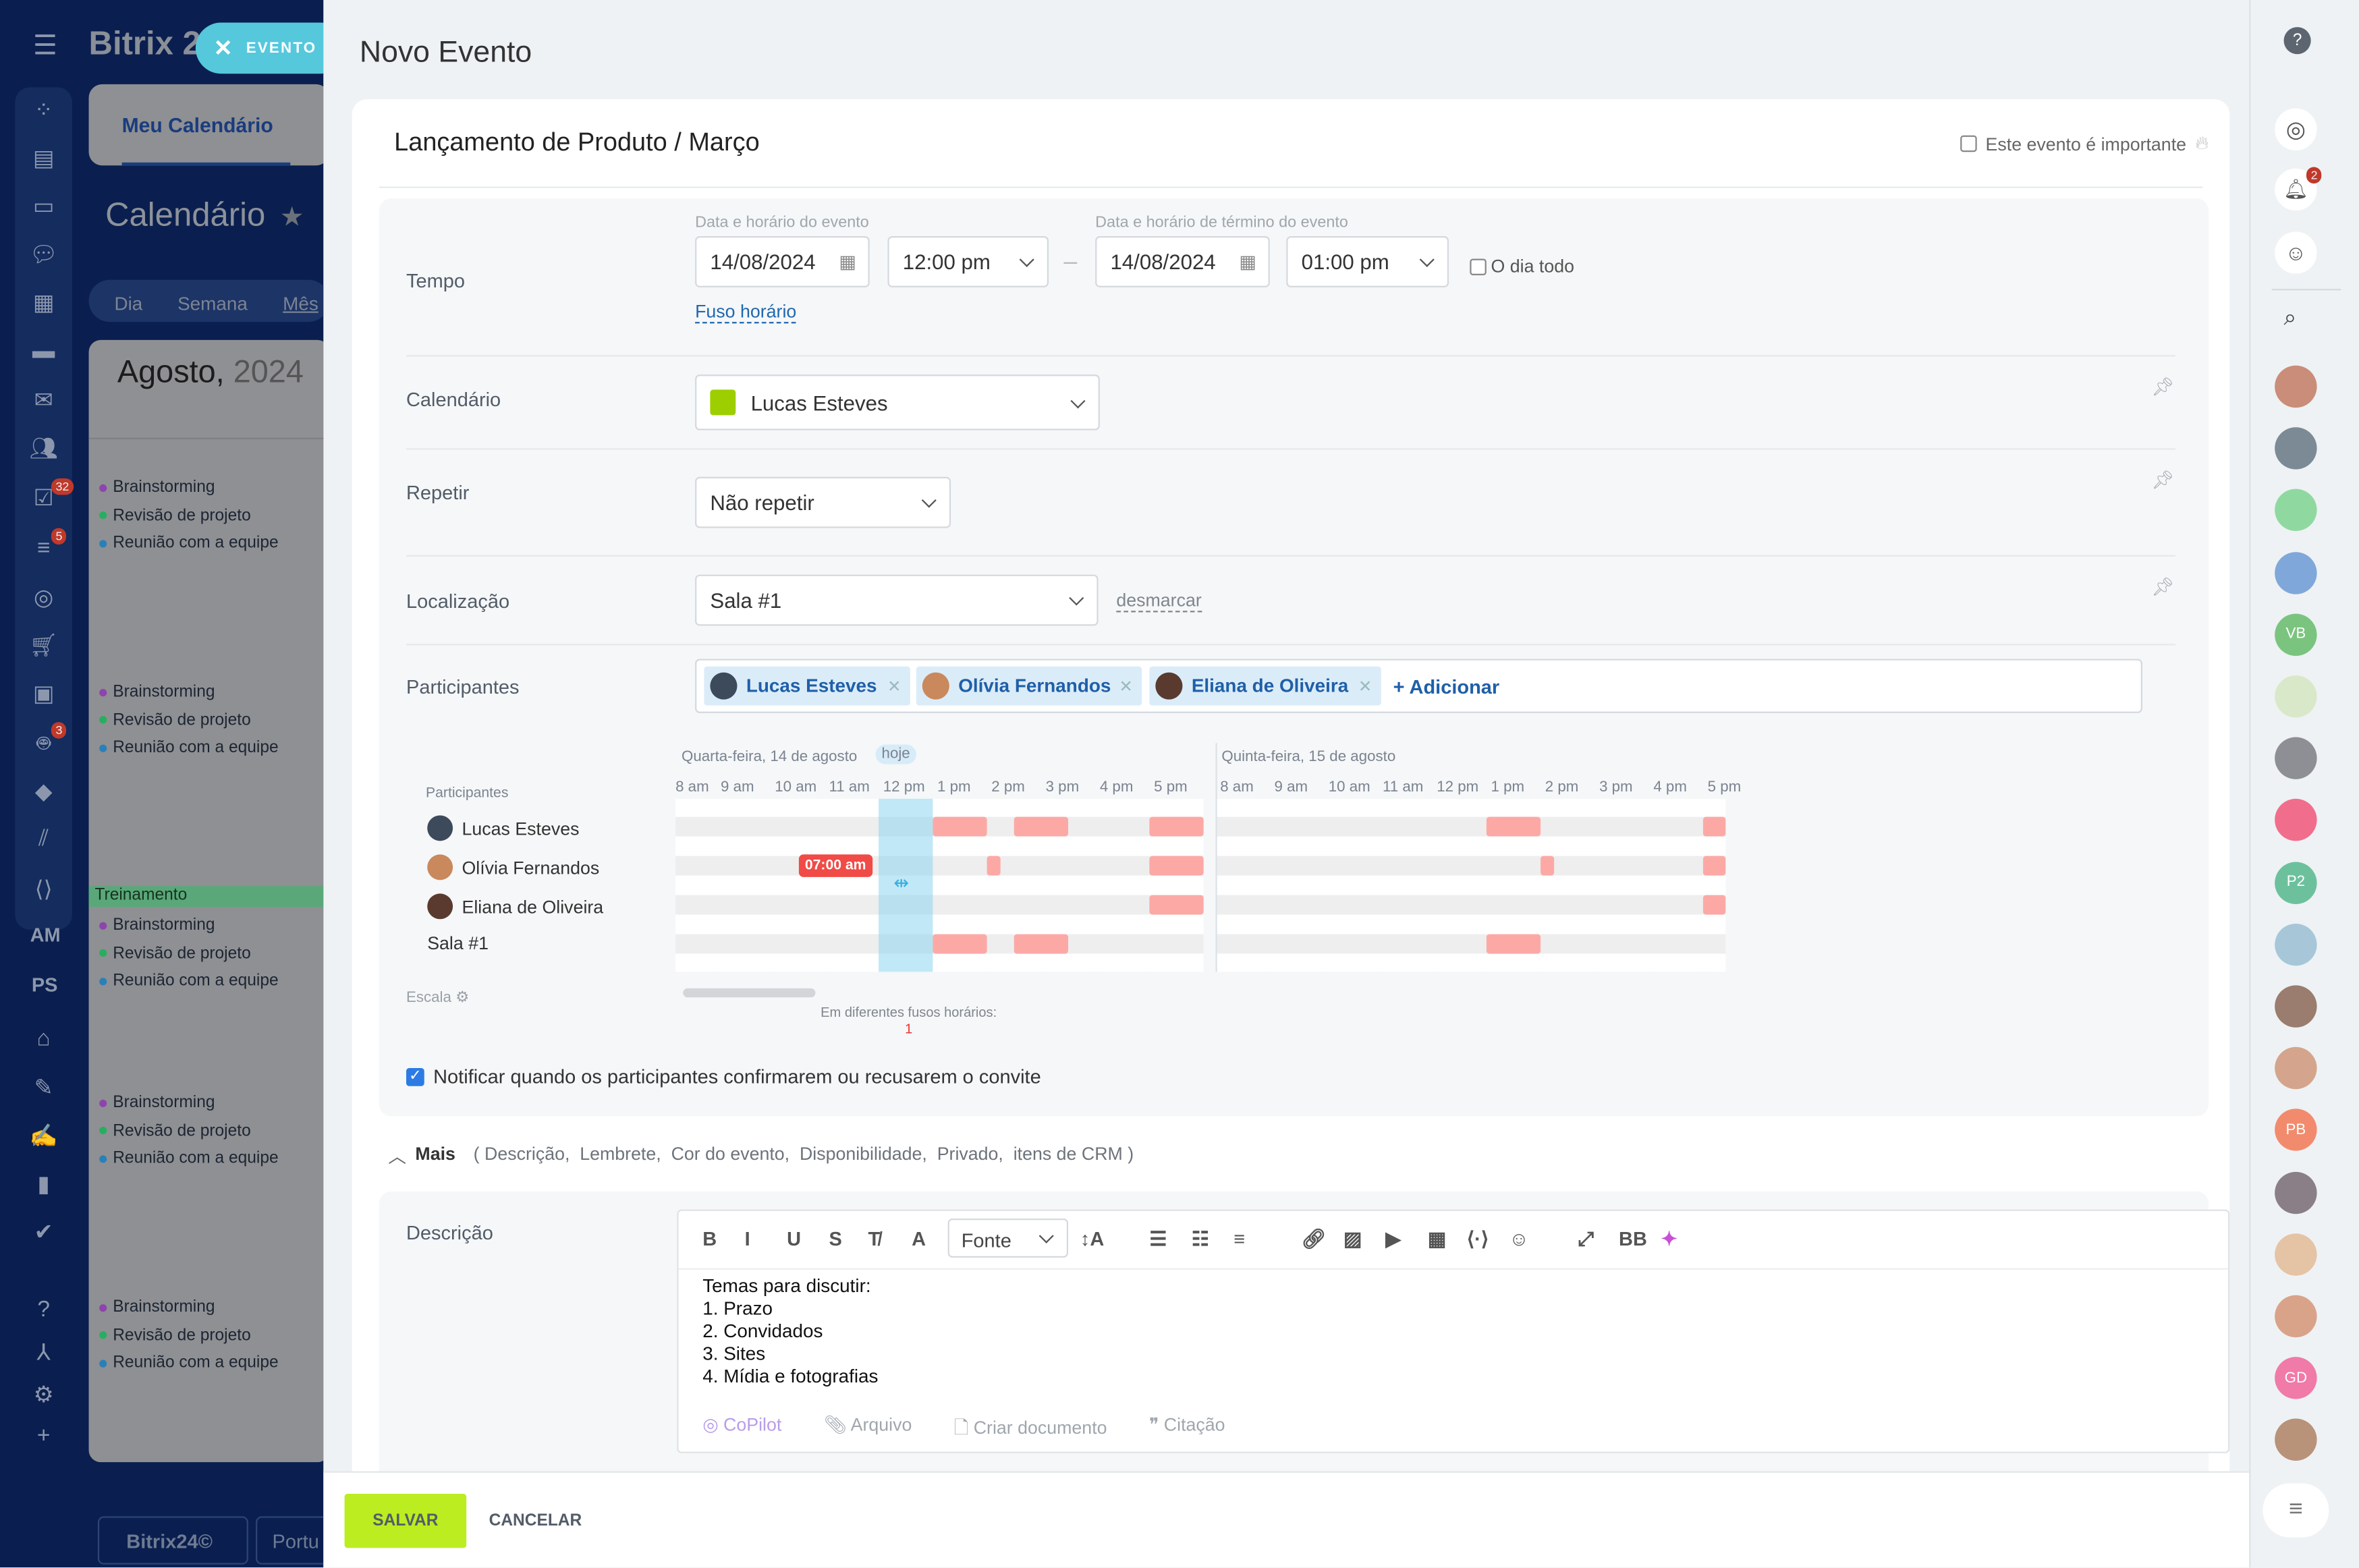  I want to click on code-icon: ⟨⟩, so click(44, 891).